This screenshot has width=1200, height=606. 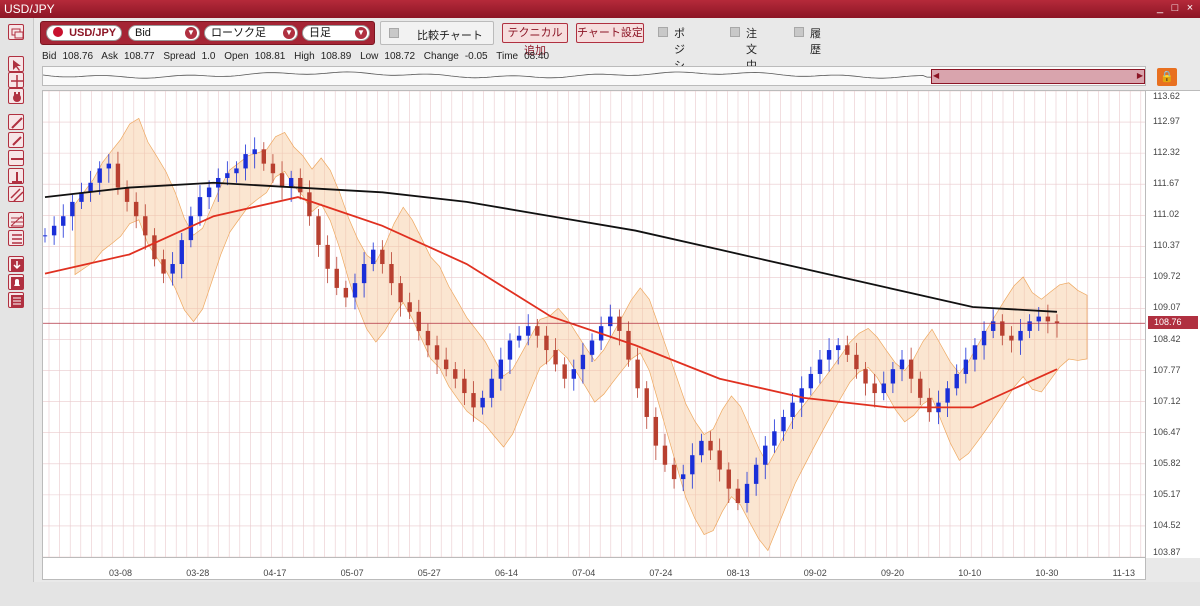 I want to click on navigator-left-arrow-icon: ◀, so click(x=936, y=75).